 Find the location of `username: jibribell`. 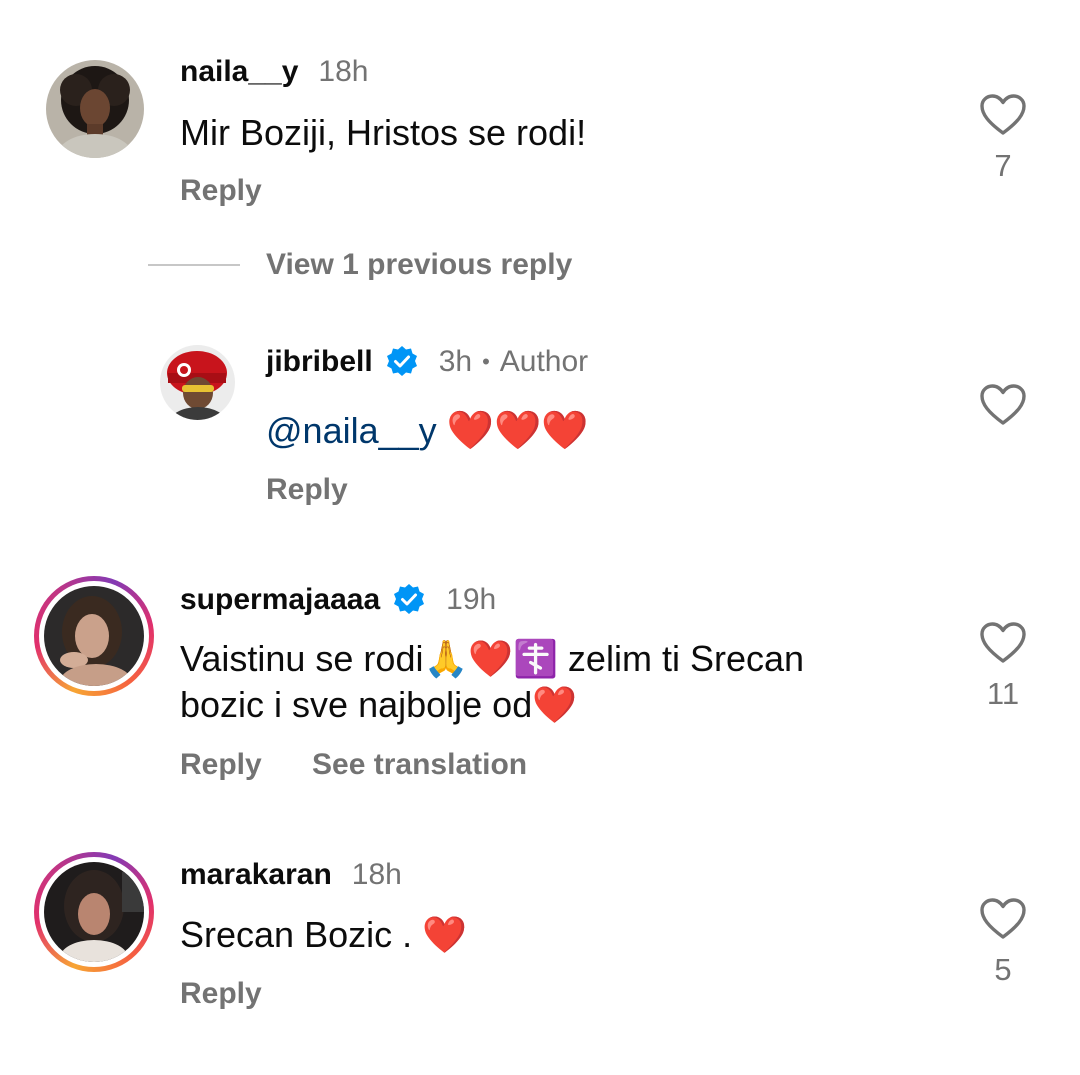

username: jibribell is located at coordinates (319, 362).